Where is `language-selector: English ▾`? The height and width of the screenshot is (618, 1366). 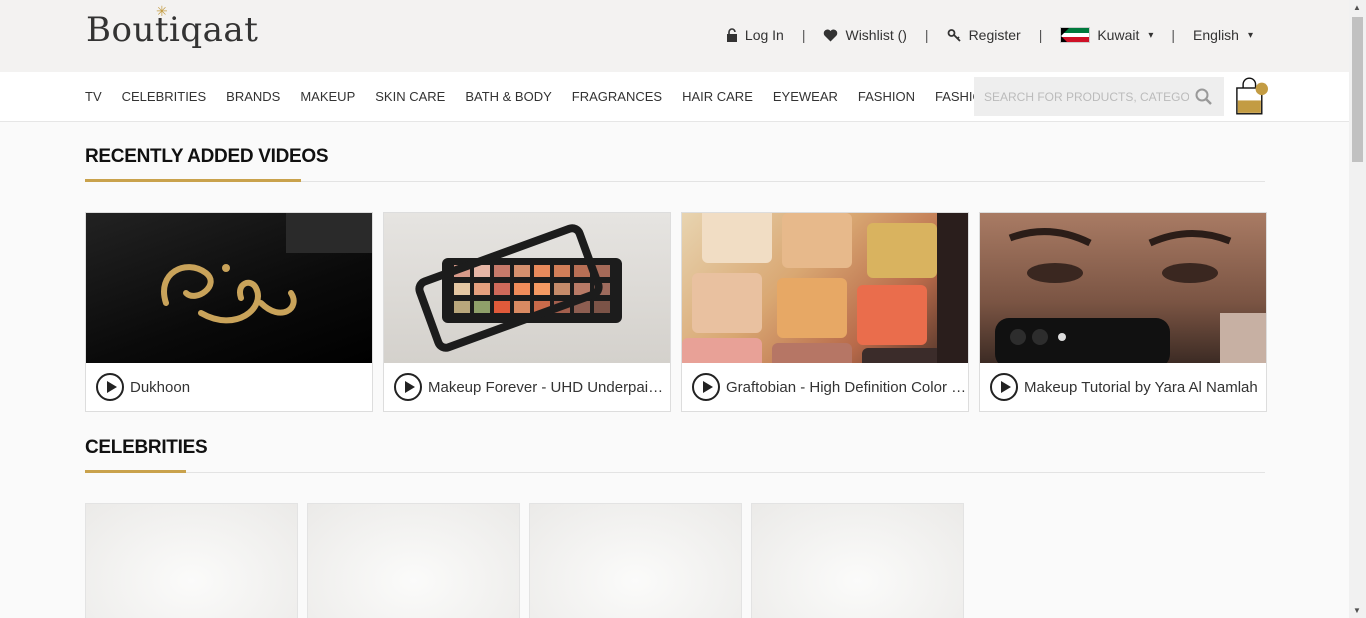 language-selector: English ▾ is located at coordinates (1223, 35).